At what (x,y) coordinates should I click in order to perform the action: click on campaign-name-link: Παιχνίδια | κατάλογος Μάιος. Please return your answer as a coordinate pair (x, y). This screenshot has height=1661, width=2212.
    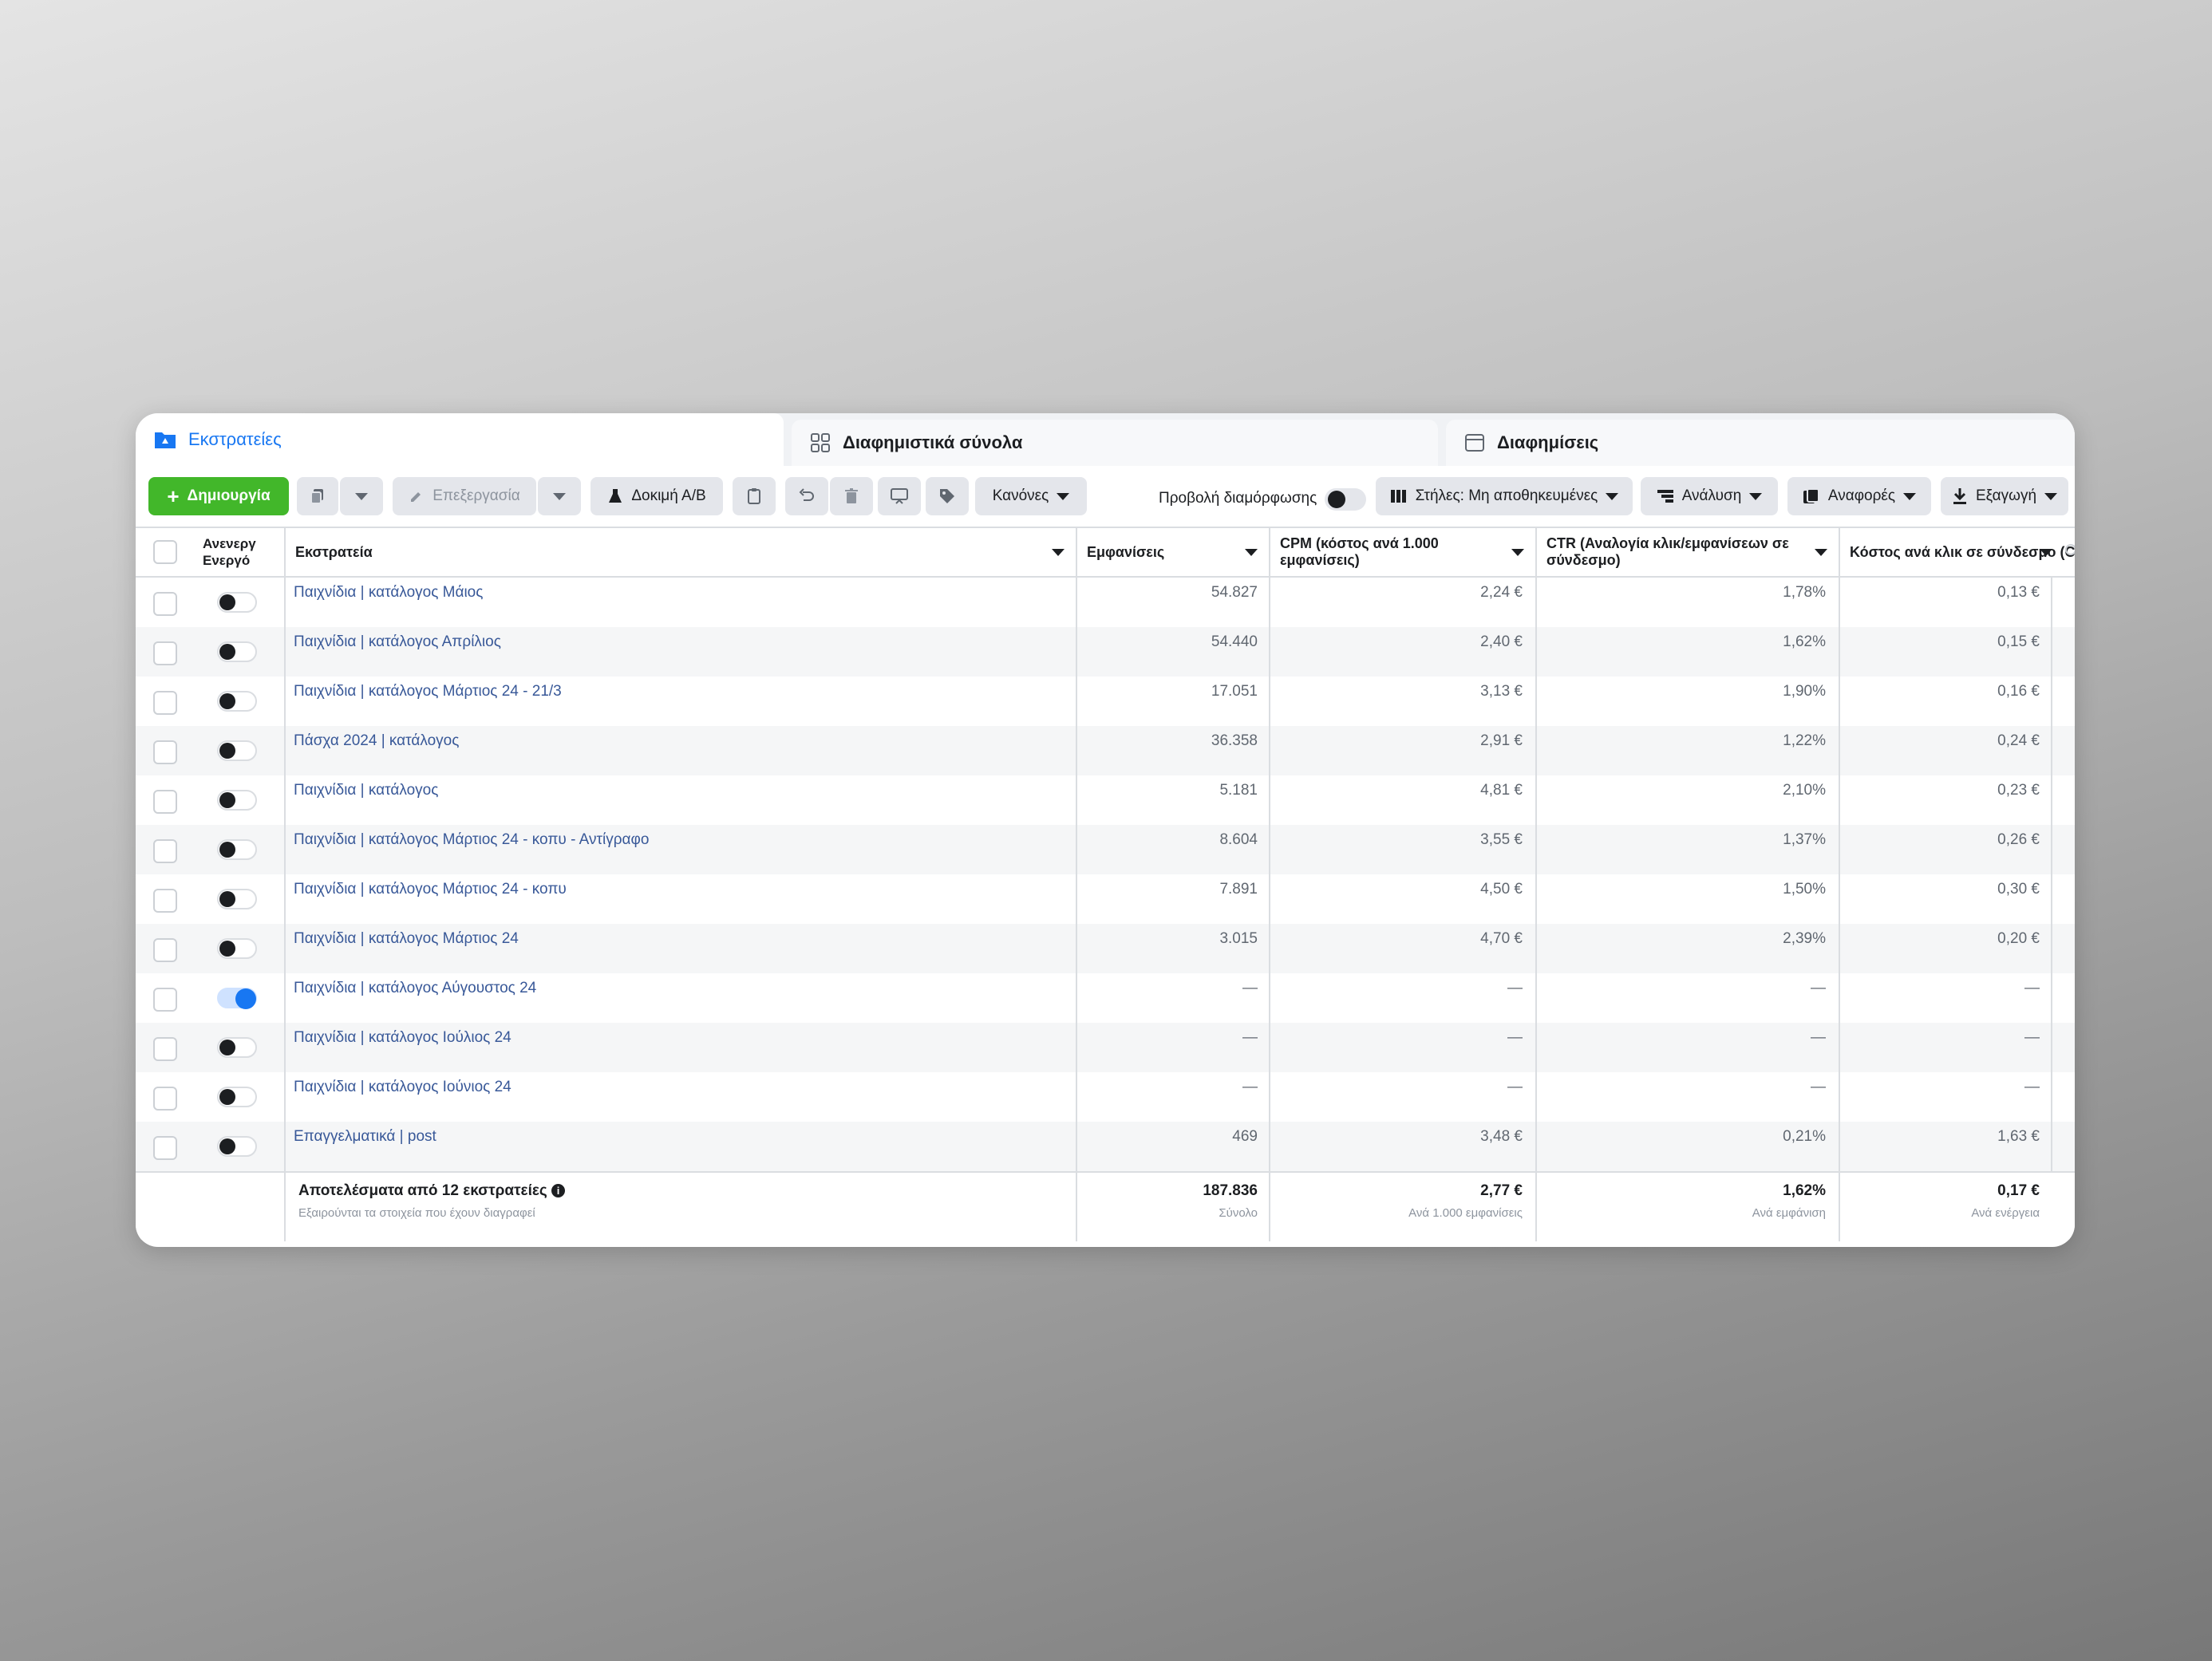
    Looking at the image, I should click on (388, 593).